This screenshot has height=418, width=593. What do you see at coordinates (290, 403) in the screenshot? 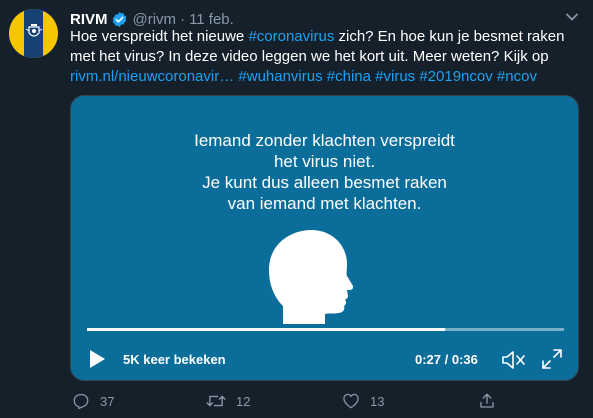
I see `tweet-actions: 37 12 13` at bounding box center [290, 403].